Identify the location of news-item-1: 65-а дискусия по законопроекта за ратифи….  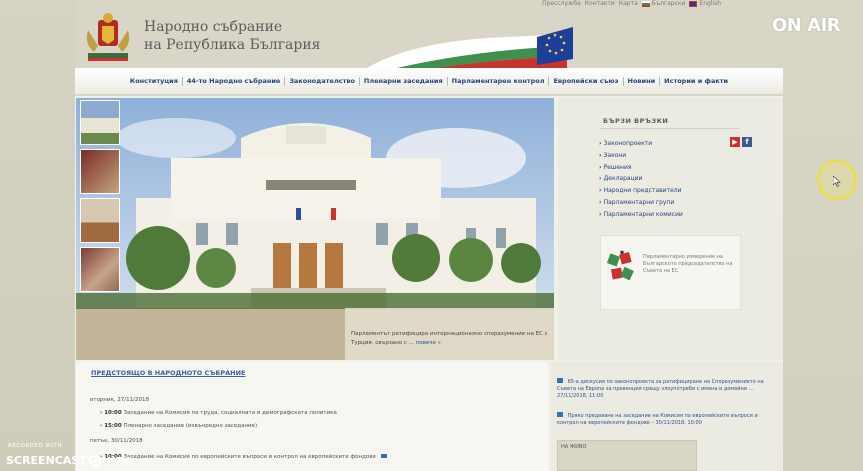
(664, 389).